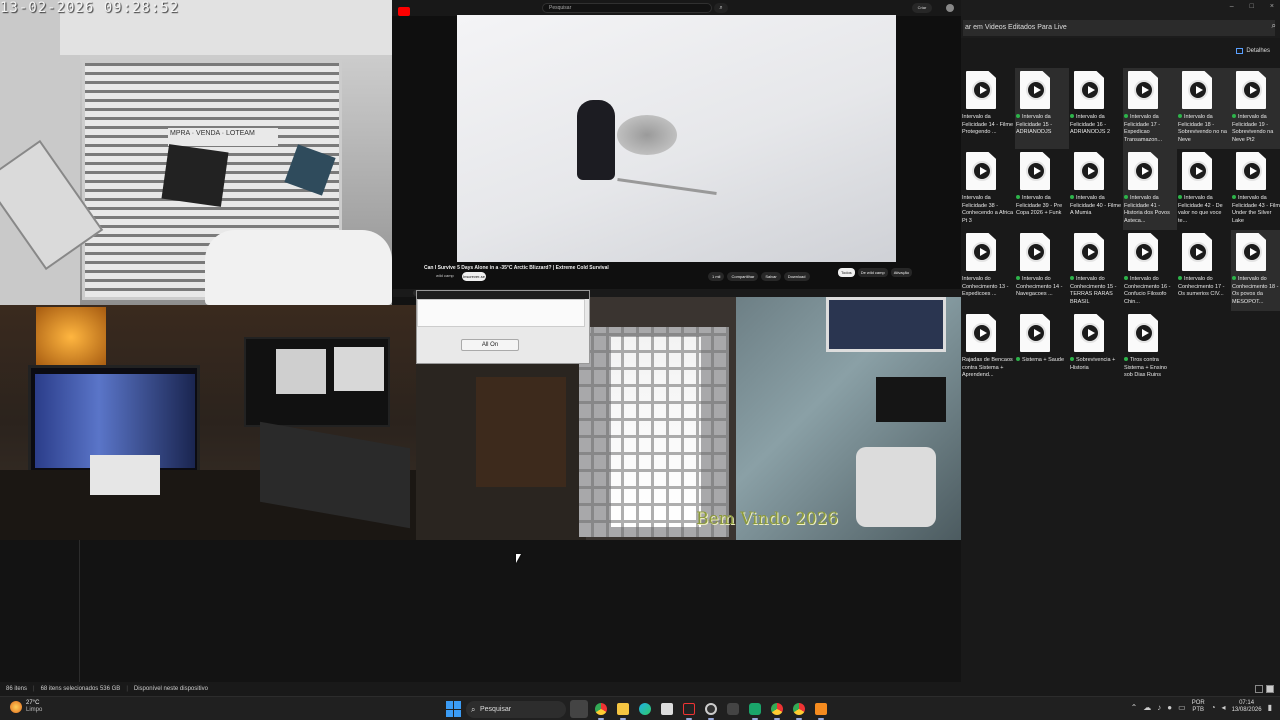 This screenshot has width=1280, height=720. I want to click on recommendation-chips: Todos De wild camp Ativação, so click(875, 272).